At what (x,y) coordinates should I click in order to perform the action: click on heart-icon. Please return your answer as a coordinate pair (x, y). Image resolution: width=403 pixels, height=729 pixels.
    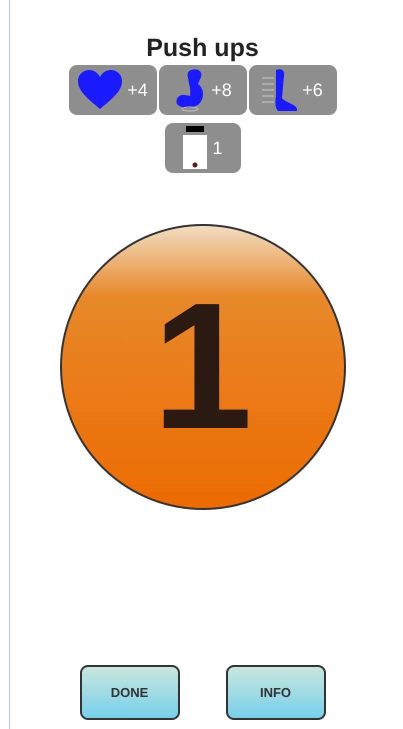
    Looking at the image, I should click on (100, 90).